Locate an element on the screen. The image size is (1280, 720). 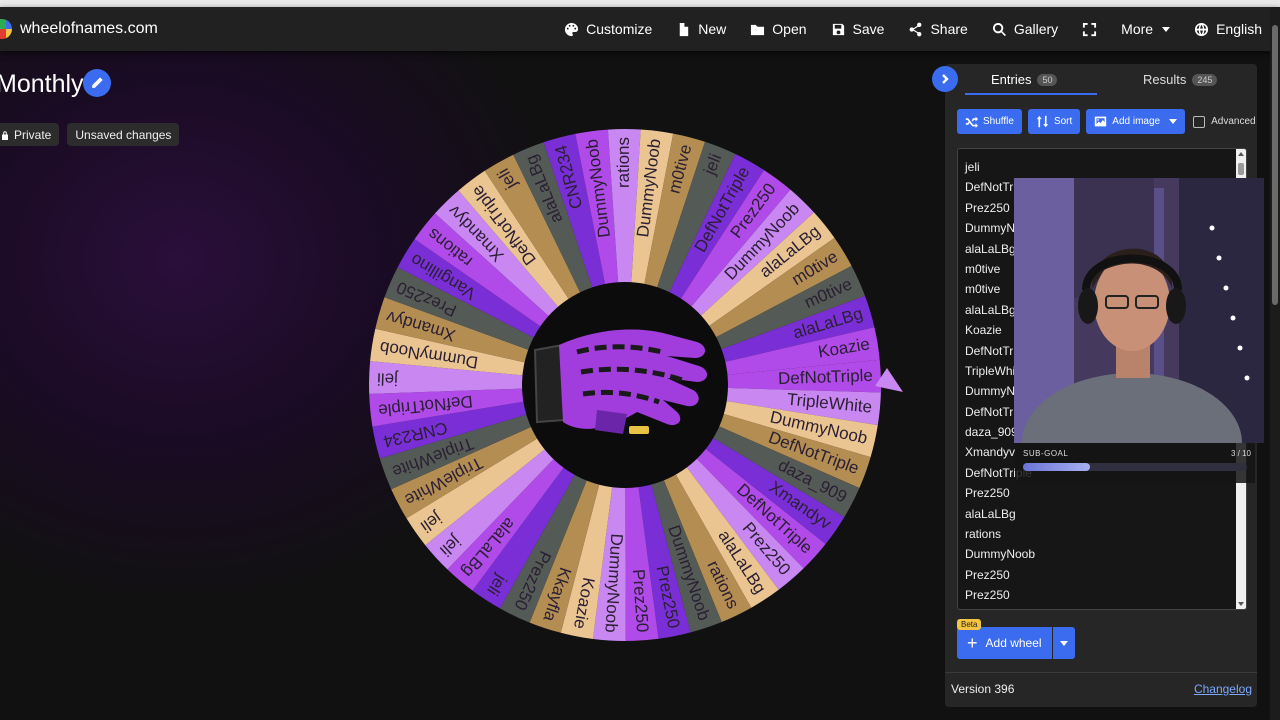
wheel-segment-label: rations is located at coordinates (623, 162).